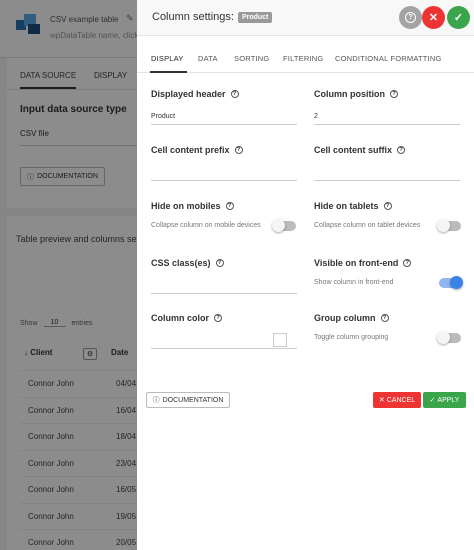  What do you see at coordinates (305, 18) in the screenshot?
I see `panel-header: Column settings: Product ? ✕ ✓` at bounding box center [305, 18].